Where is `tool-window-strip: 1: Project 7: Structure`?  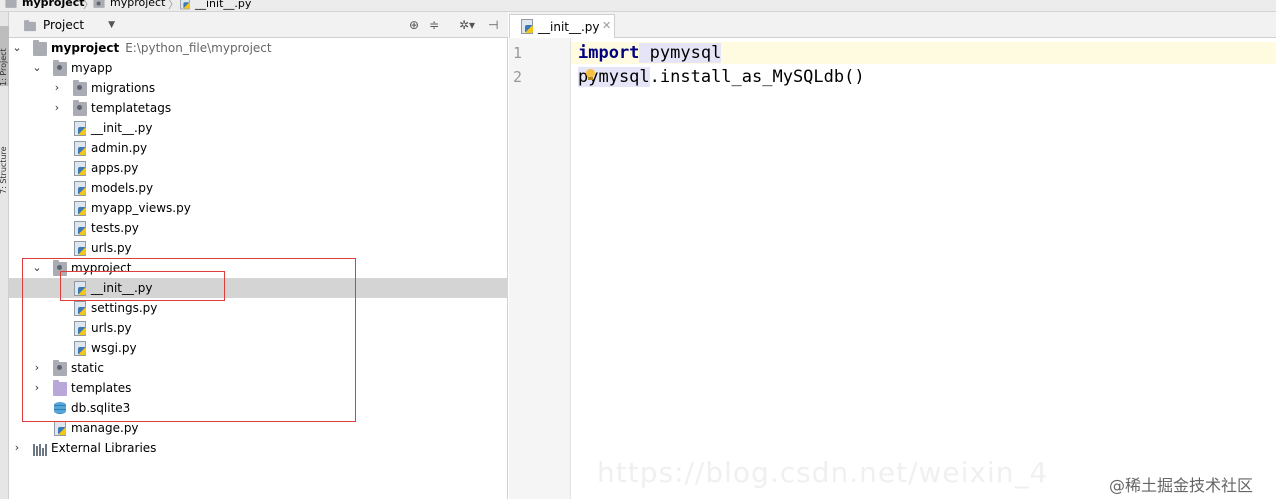
tool-window-strip: 1: Project 7: Structure is located at coordinates (4, 255).